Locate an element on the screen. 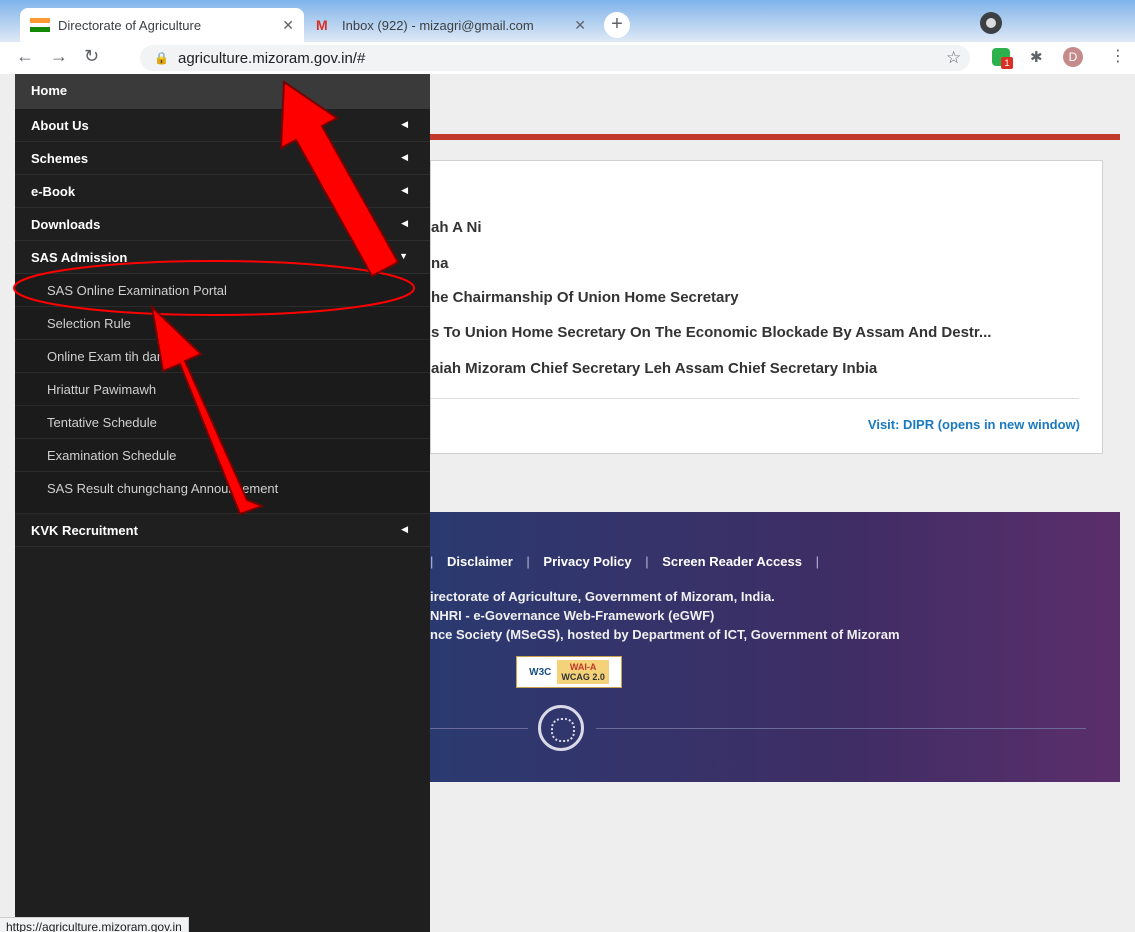 This screenshot has height=932, width=1135. submenu-item-sas-result-announcement: SAS Result chungchang Announcement is located at coordinates (222, 493).